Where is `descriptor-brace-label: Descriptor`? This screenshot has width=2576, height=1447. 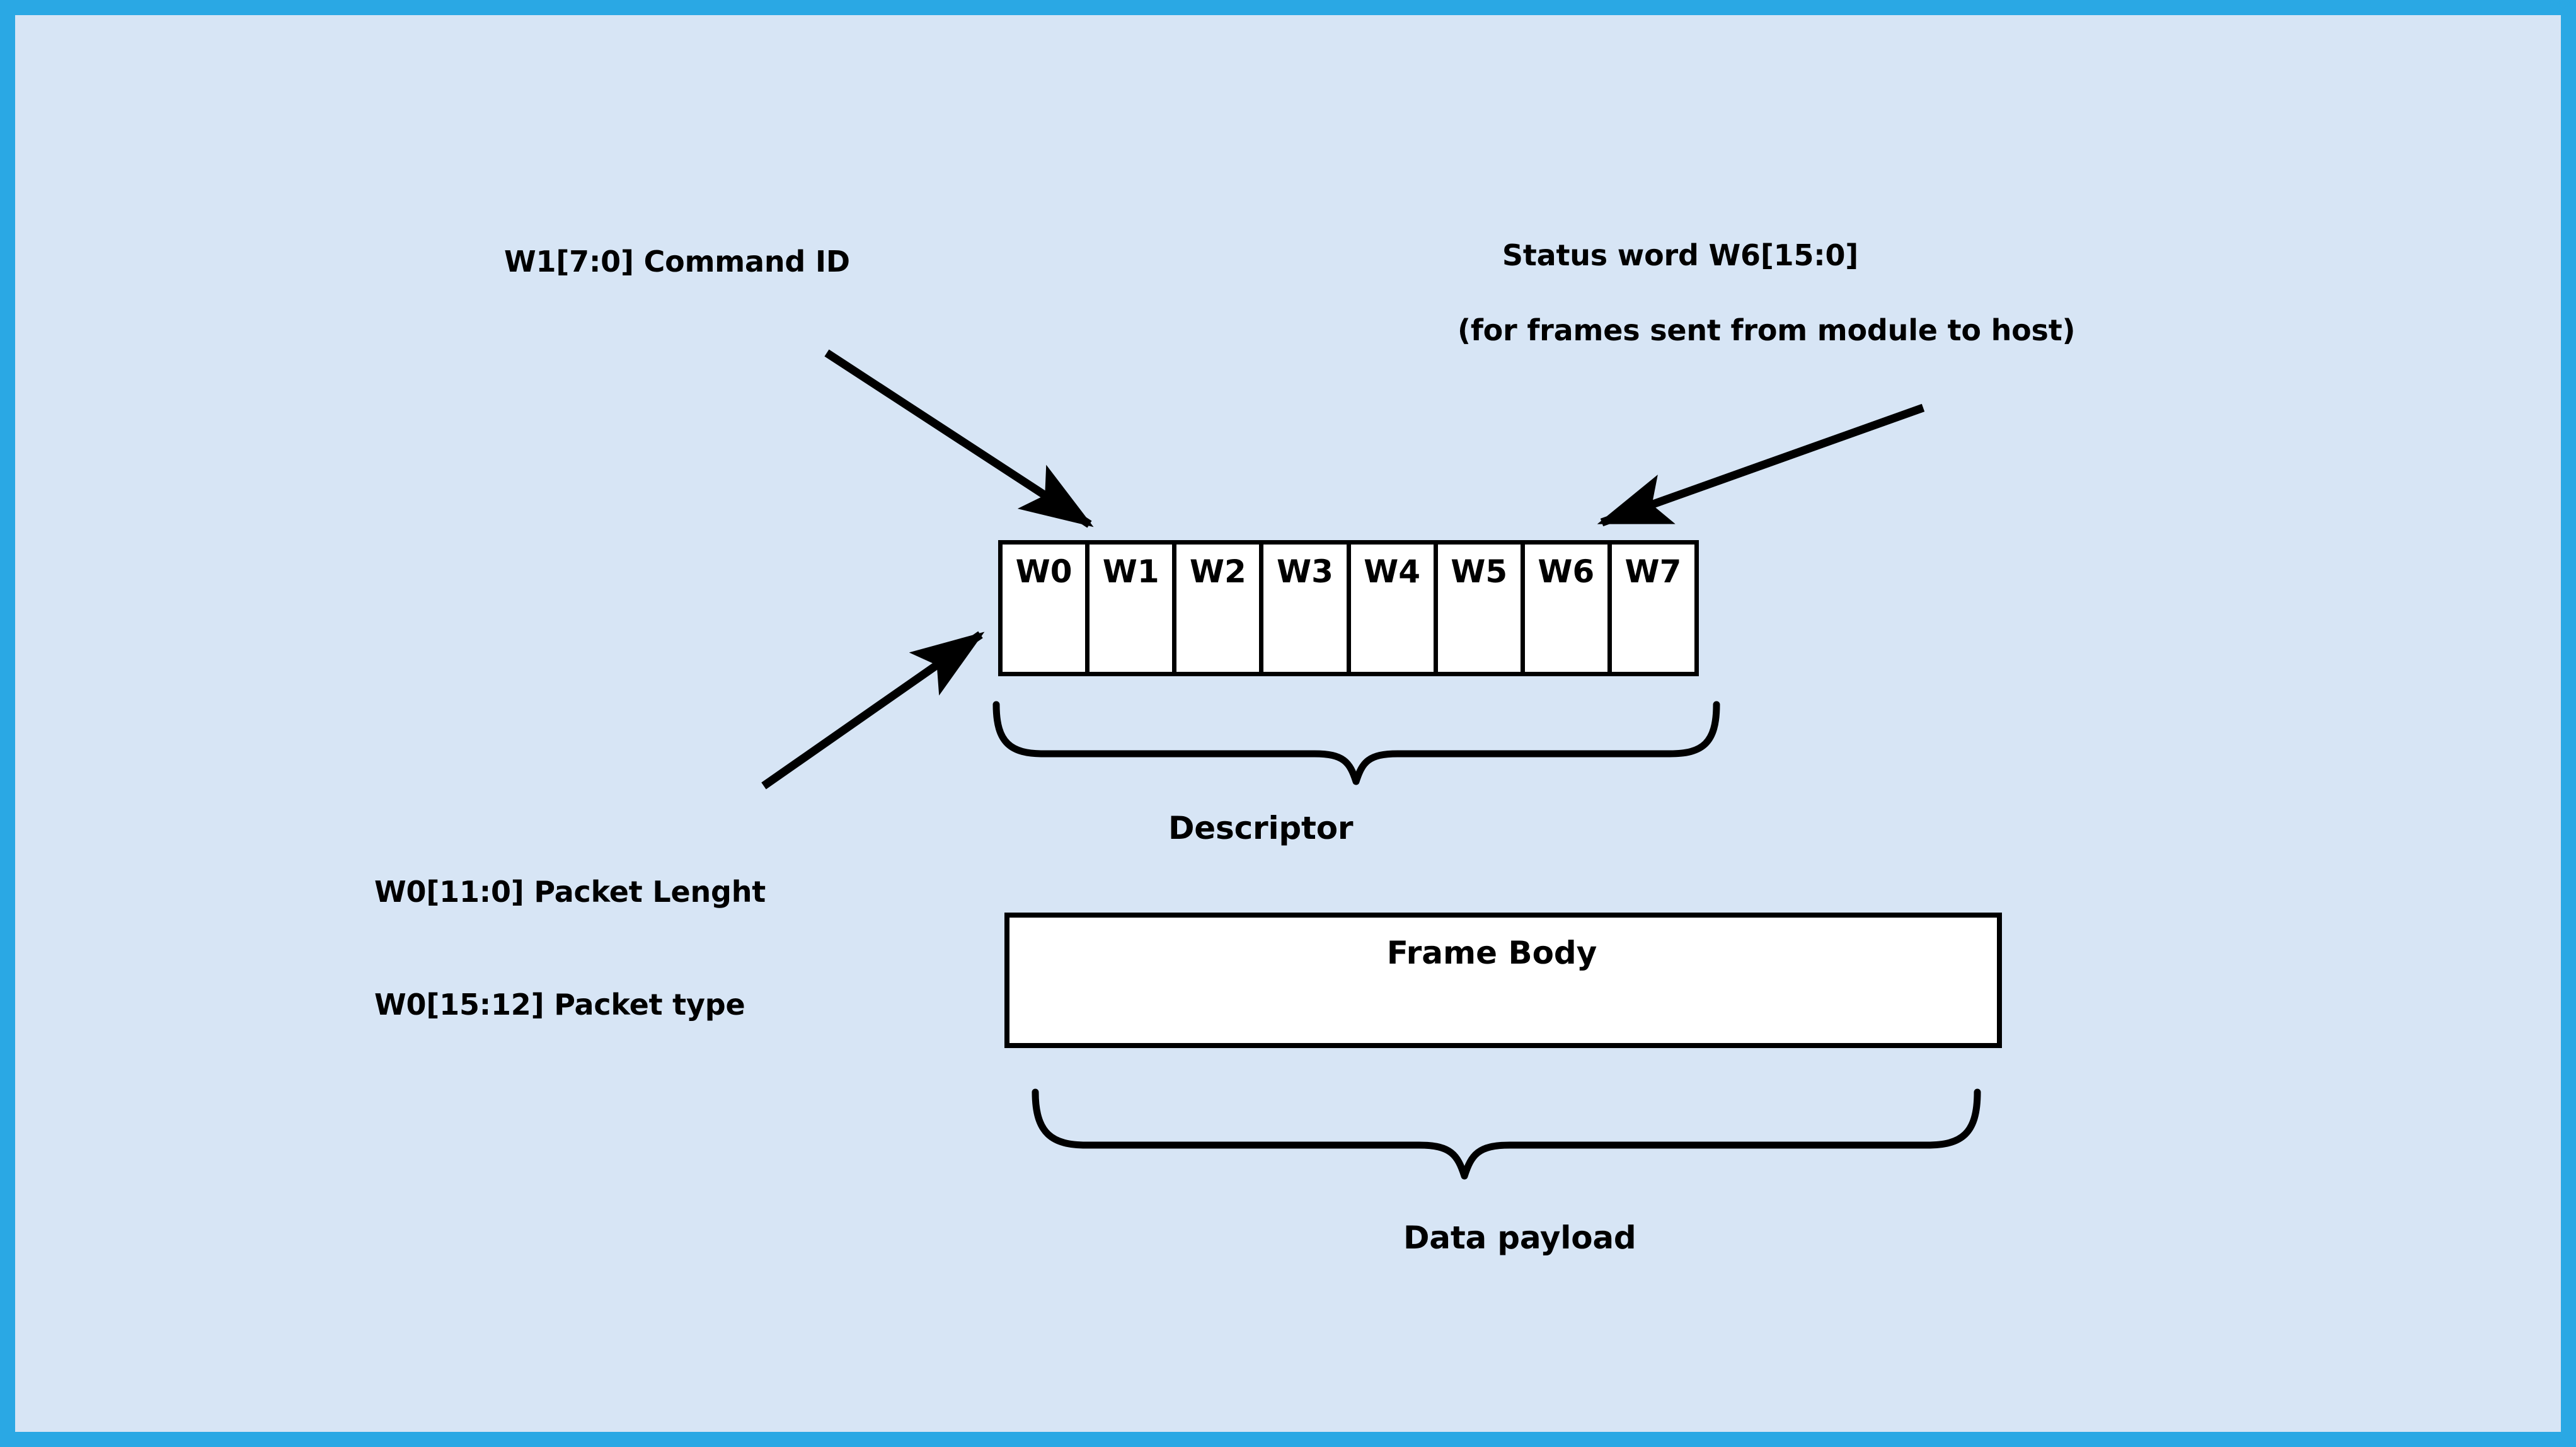 descriptor-brace-label: Descriptor is located at coordinates (1261, 828).